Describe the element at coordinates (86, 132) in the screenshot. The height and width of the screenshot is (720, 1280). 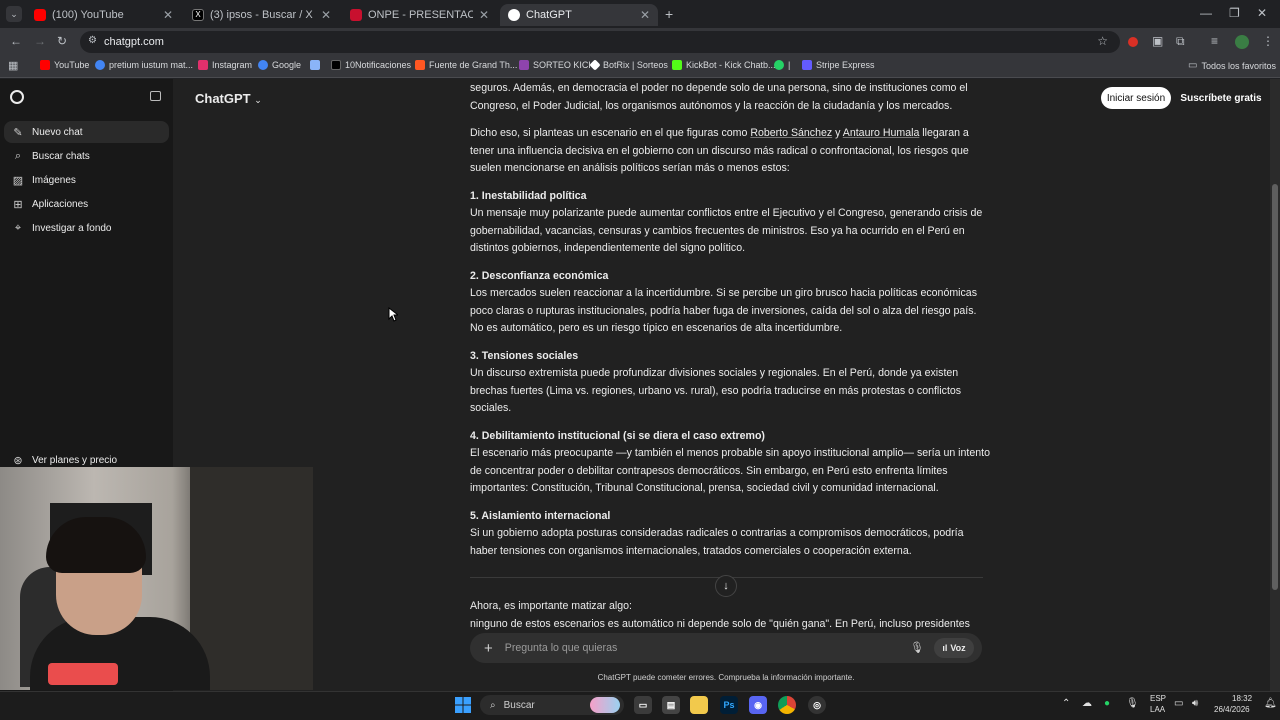
I see `sidebar-item-new-chat: ✎ Nuevo chat` at that location.